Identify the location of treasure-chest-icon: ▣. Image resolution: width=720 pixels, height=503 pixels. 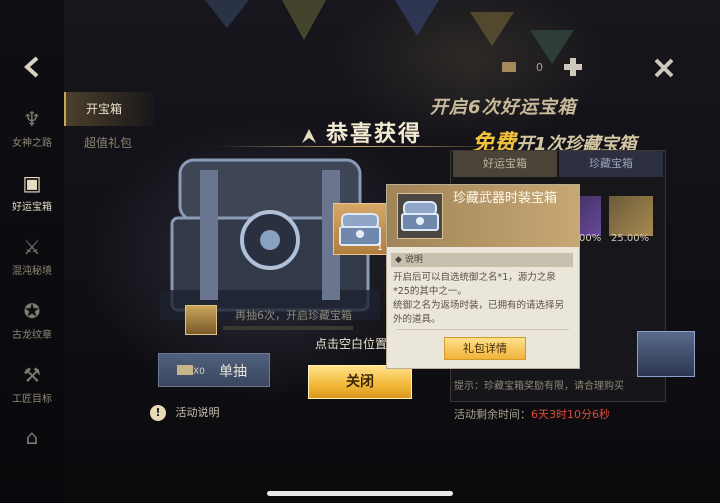
(32, 183).